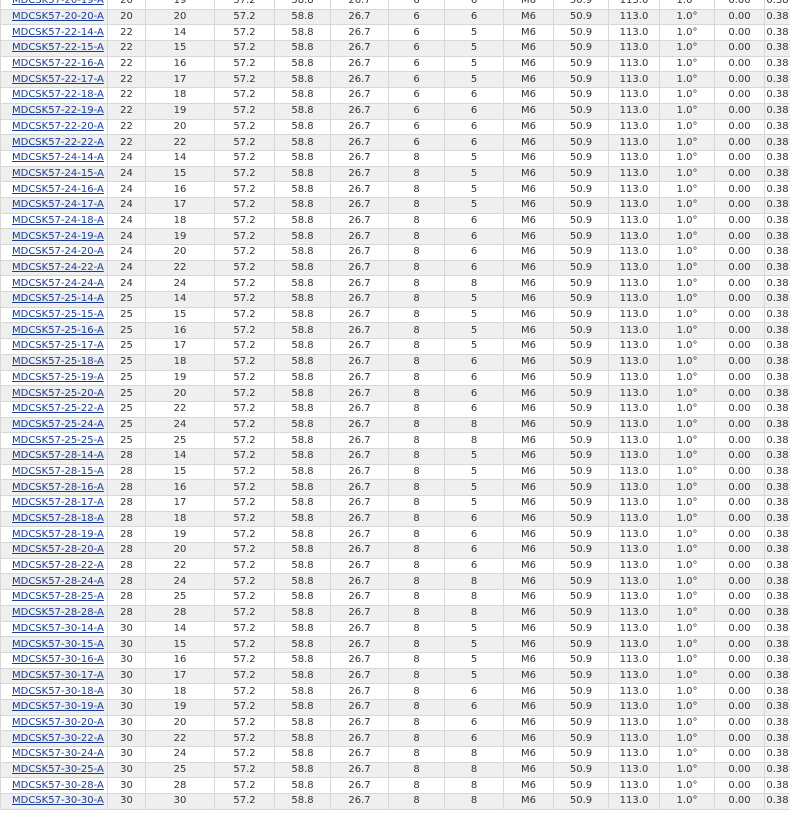 This screenshot has width=790, height=829. I want to click on bore-d2-cell: 17, so click(180, 346).